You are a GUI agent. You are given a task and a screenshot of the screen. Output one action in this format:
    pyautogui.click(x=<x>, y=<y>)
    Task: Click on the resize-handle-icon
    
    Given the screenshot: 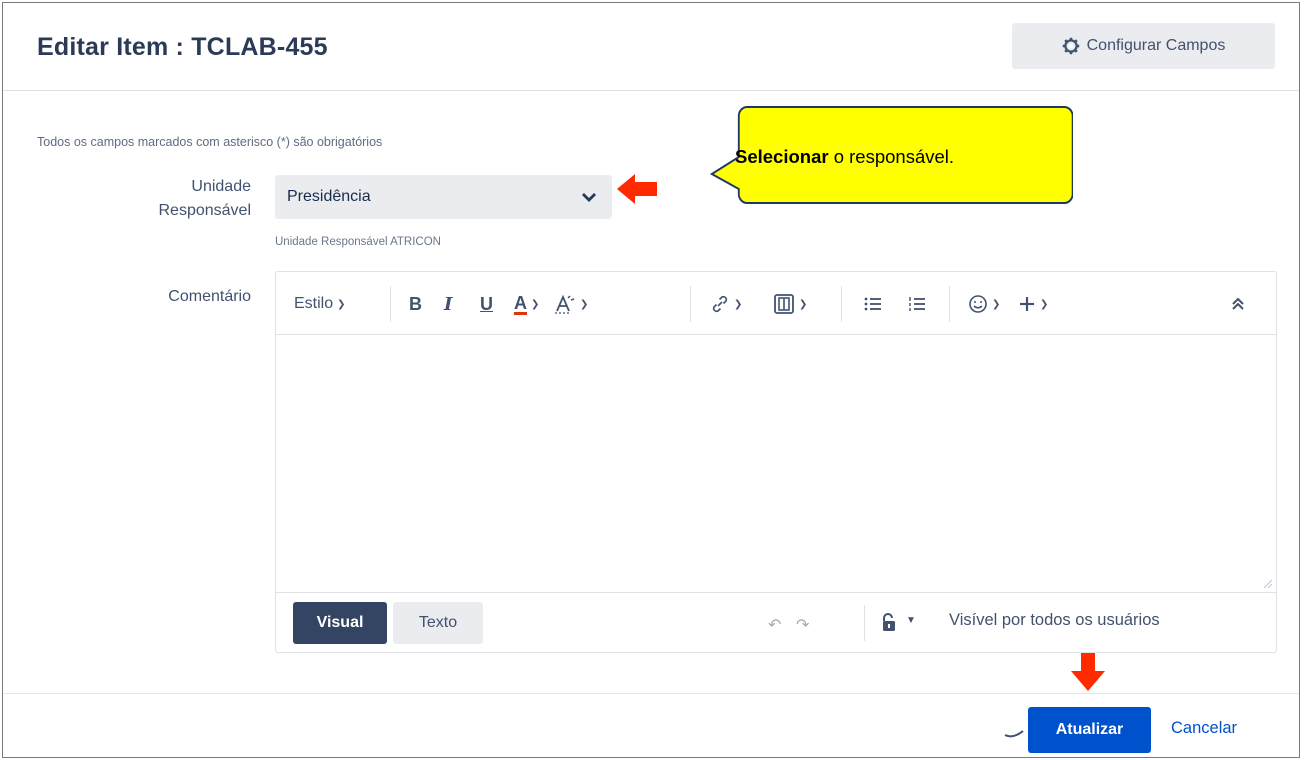 What is the action you would take?
    pyautogui.click(x=1267, y=583)
    